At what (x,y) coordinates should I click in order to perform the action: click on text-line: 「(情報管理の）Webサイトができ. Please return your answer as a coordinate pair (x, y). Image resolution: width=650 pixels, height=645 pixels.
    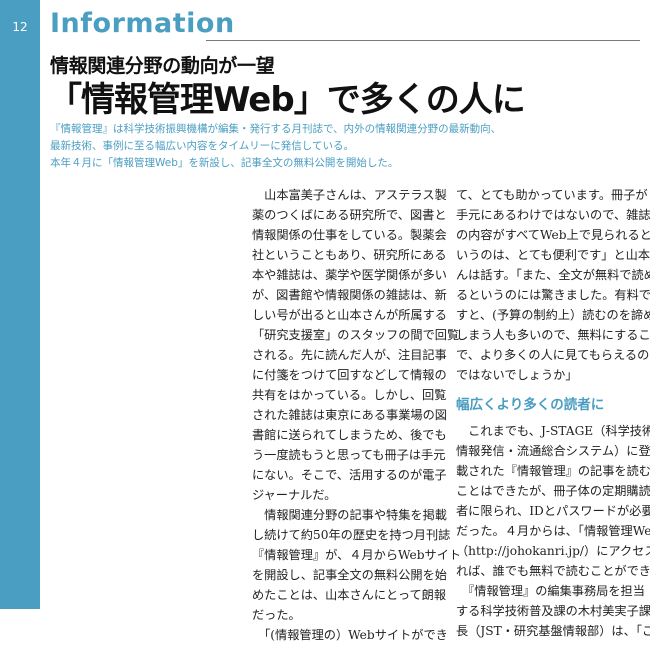
    Looking at the image, I should click on (350, 635).